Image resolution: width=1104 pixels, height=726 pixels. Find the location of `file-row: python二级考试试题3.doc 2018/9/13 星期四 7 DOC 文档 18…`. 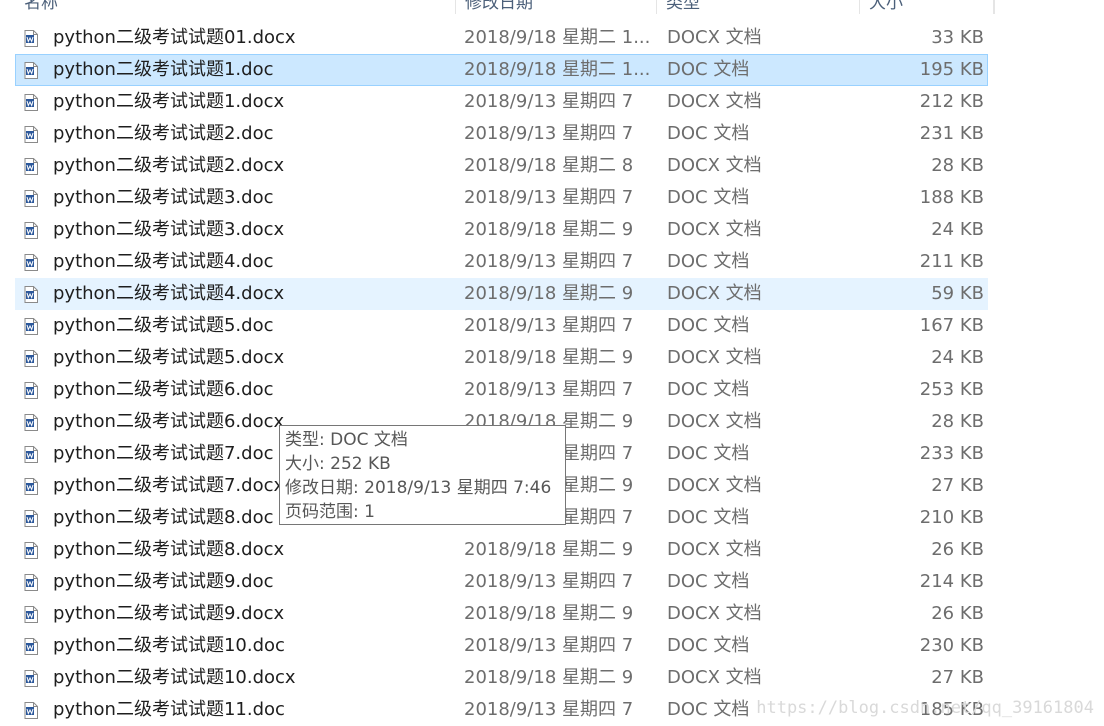

file-row: python二级考试试题3.doc 2018/9/13 星期四 7 DOC 文档 18… is located at coordinates (501, 198).